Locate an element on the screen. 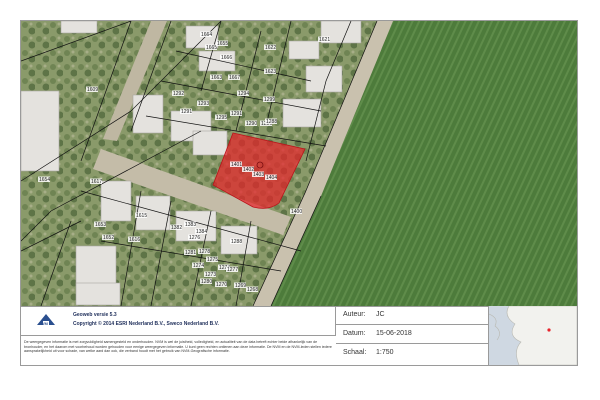  parcel-label: 1616 is located at coordinates (134, 240).